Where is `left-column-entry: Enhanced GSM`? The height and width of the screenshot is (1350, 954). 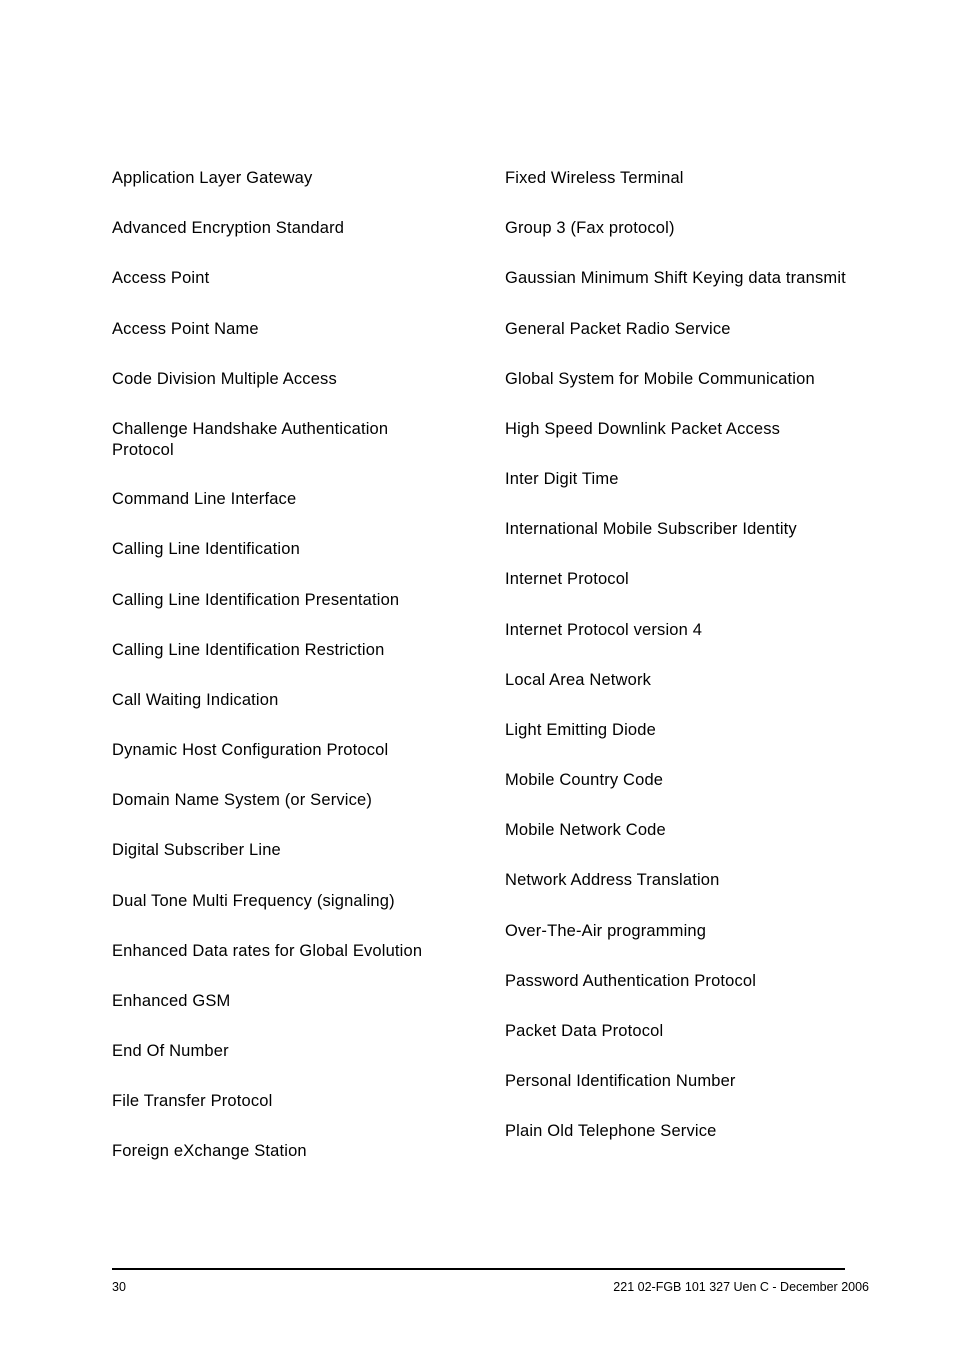
left-column-entry: Enhanced GSM is located at coordinates (171, 1001).